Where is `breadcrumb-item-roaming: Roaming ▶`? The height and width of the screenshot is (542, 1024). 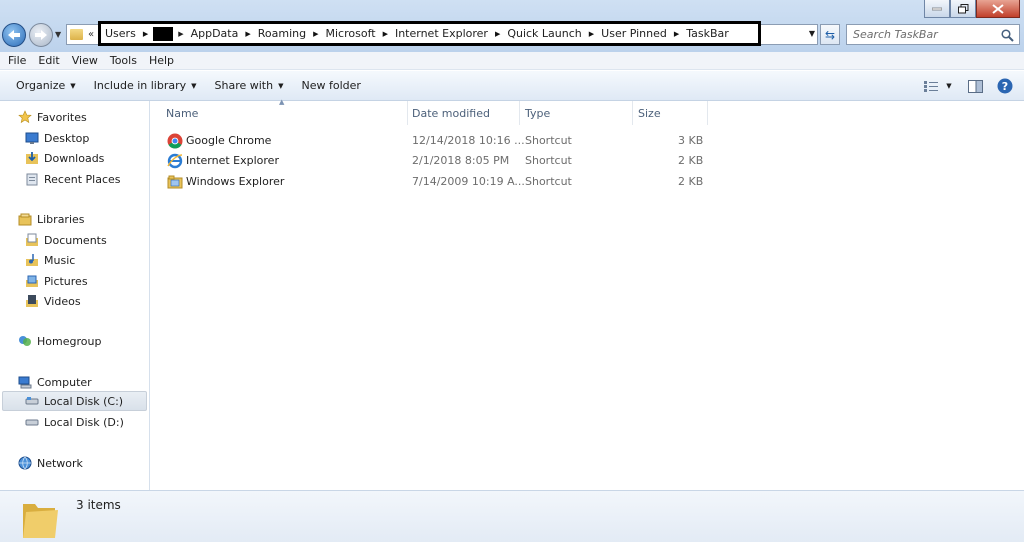 breadcrumb-item-roaming: Roaming ▶ is located at coordinates (288, 33).